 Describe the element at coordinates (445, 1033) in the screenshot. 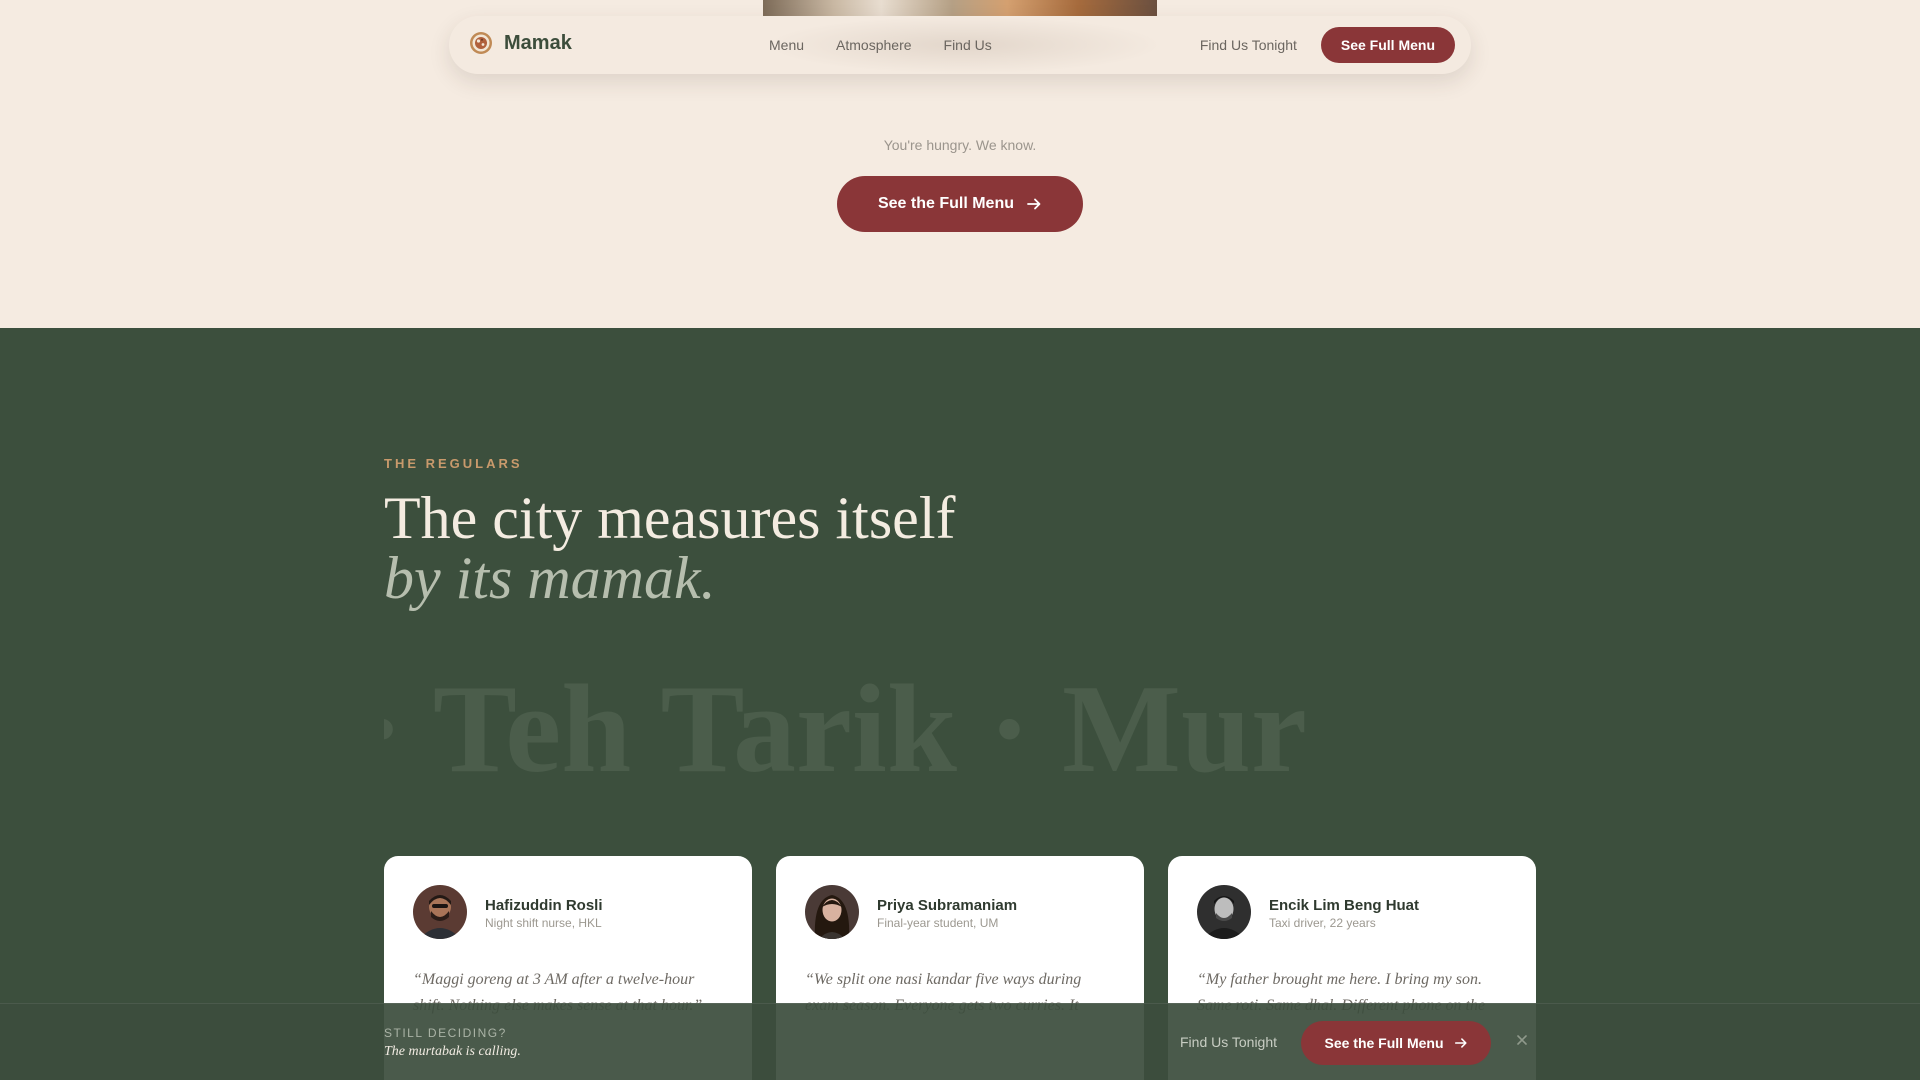

I see `sticky-question: STILL DECIDING?` at that location.